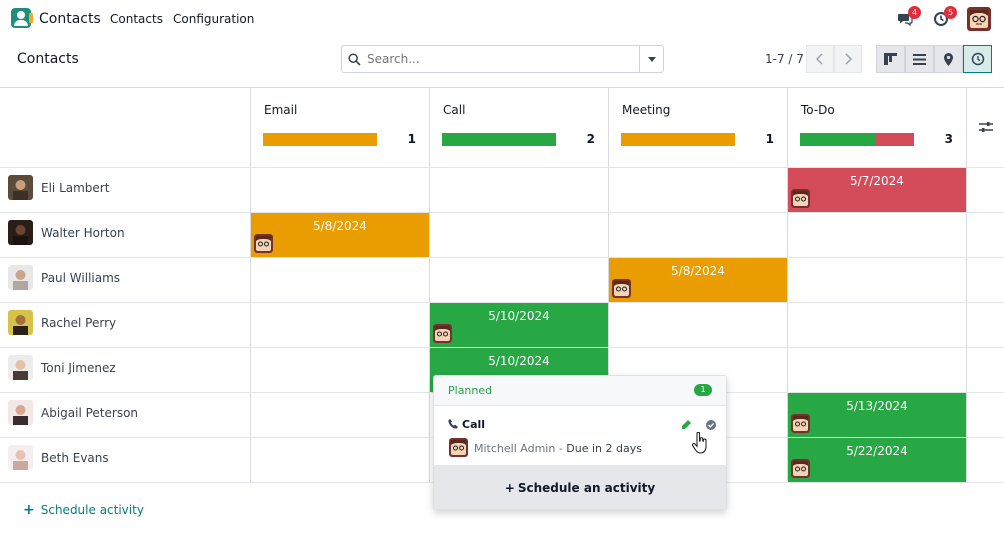 This screenshot has height=542, width=1004. What do you see at coordinates (948, 139) in the screenshot?
I see `column-count: 3` at bounding box center [948, 139].